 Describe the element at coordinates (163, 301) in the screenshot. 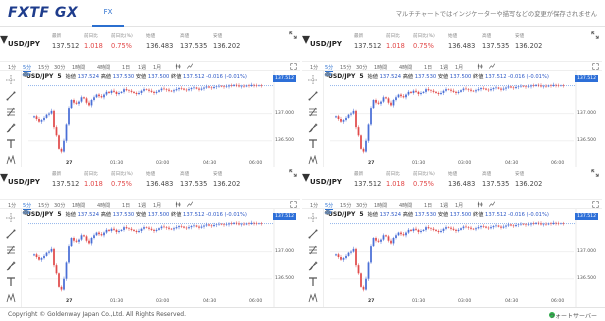

I see `x-tick-label: 03:00` at that location.